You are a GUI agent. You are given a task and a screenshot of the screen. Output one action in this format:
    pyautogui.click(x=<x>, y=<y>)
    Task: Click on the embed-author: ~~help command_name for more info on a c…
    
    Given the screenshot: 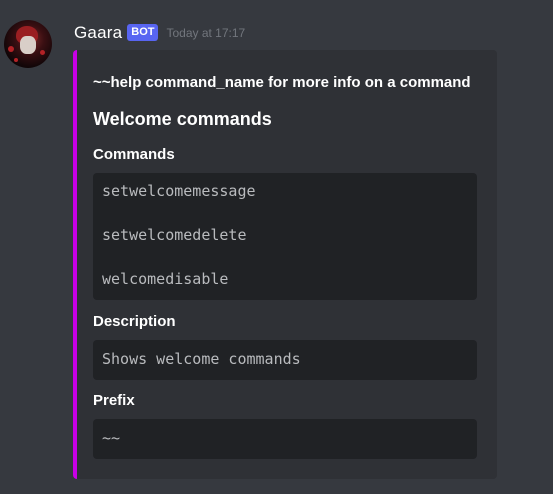 What is the action you would take?
    pyautogui.click(x=282, y=82)
    